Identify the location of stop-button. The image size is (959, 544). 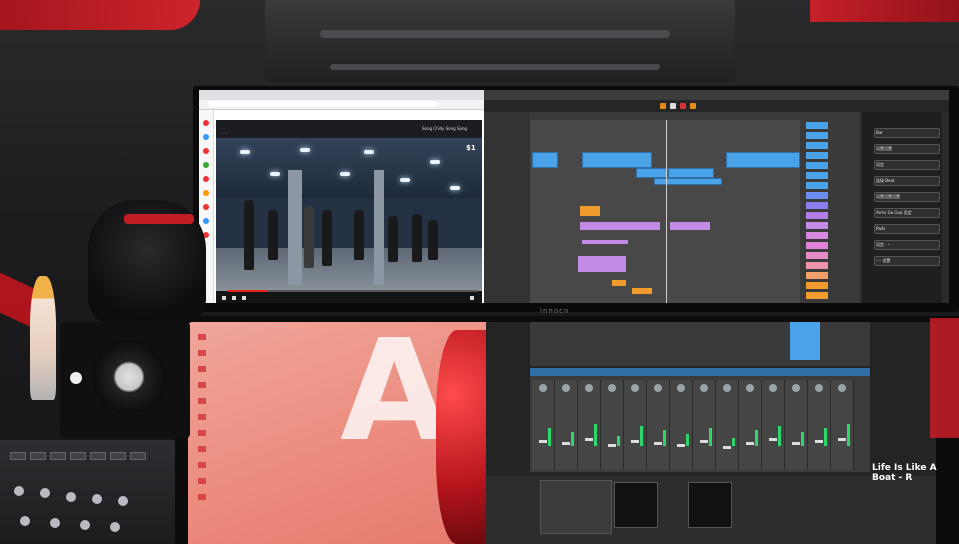
(673, 106).